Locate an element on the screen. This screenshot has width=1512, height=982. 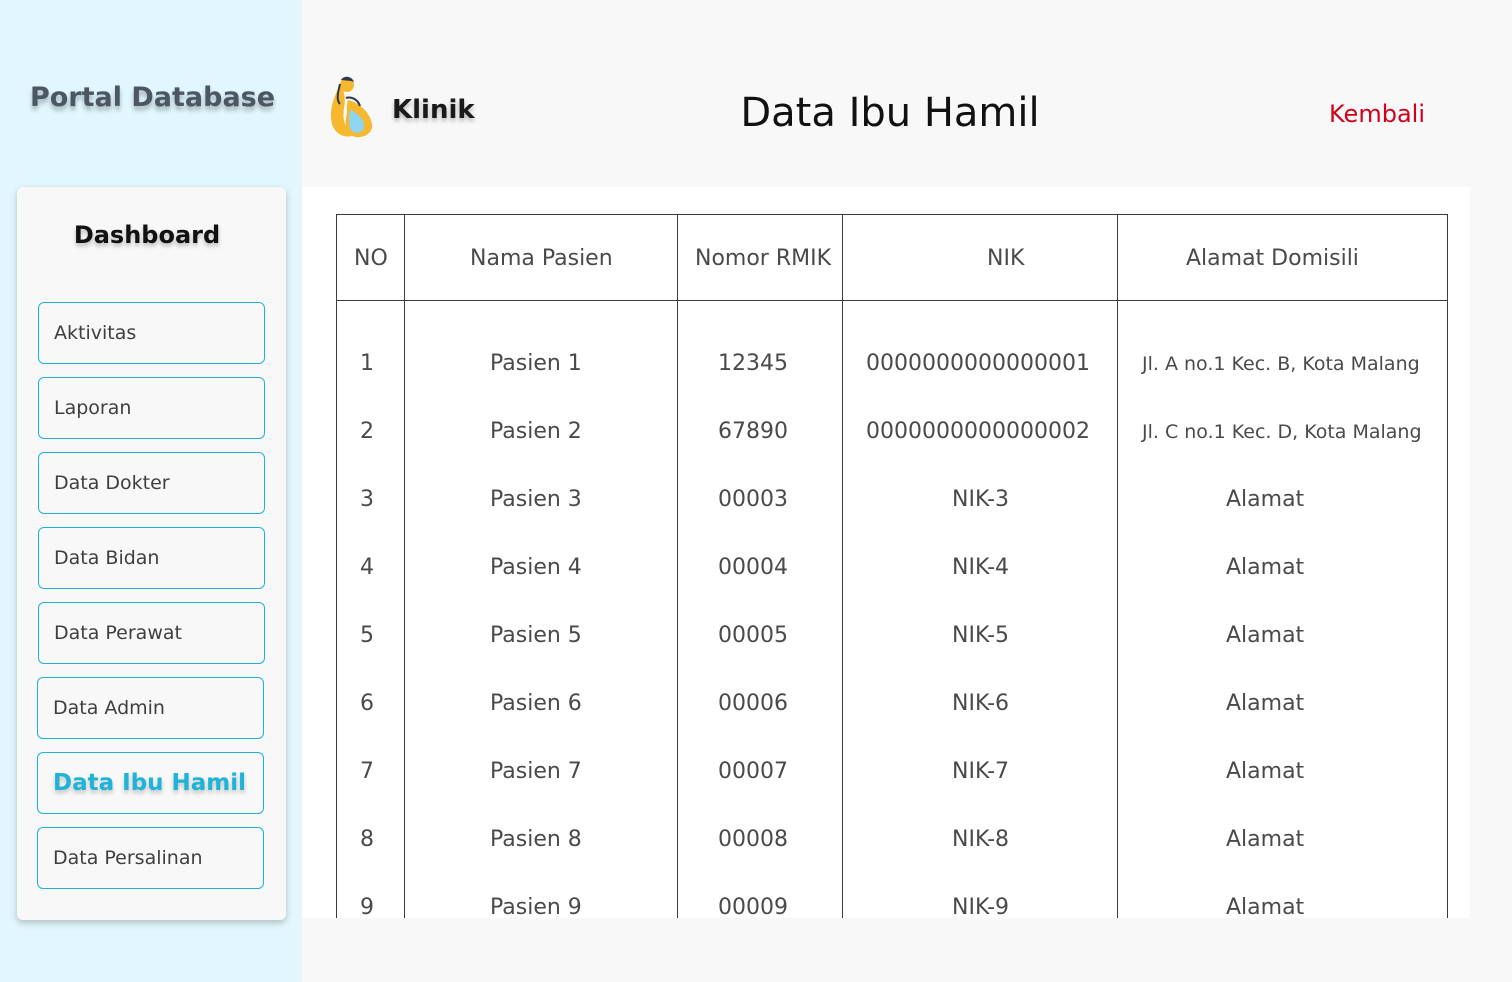
sidebar-item-label: Aktivitas is located at coordinates (95, 333).